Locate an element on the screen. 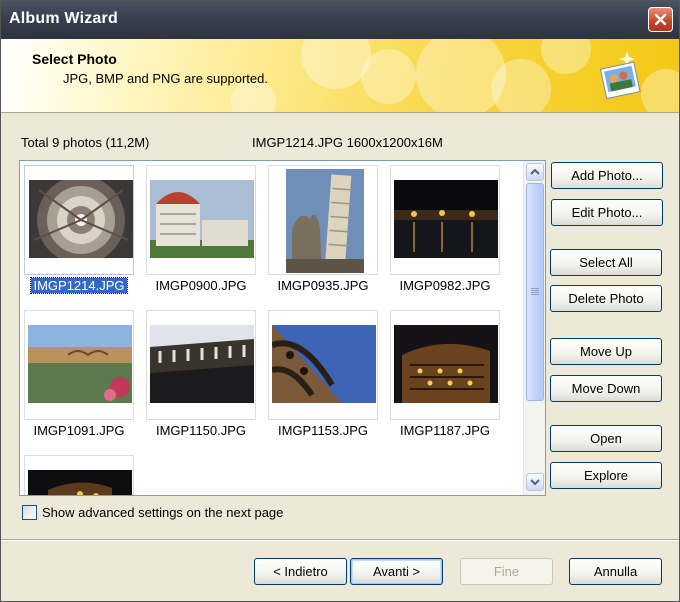 This screenshot has width=680, height=602. scroll-thumb is located at coordinates (535, 292).